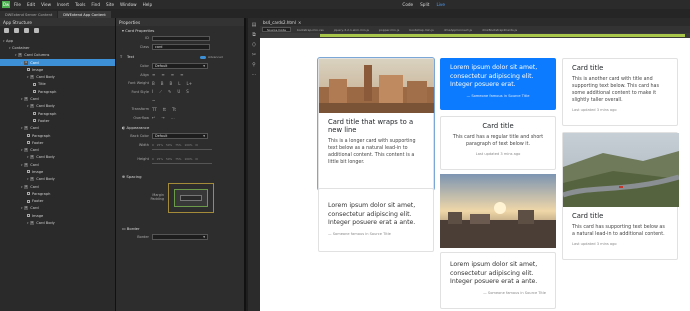 The width and height of the screenshot is (690, 311). Describe the element at coordinates (254, 35) in the screenshot. I see `dom-icon: ⧉` at that location.